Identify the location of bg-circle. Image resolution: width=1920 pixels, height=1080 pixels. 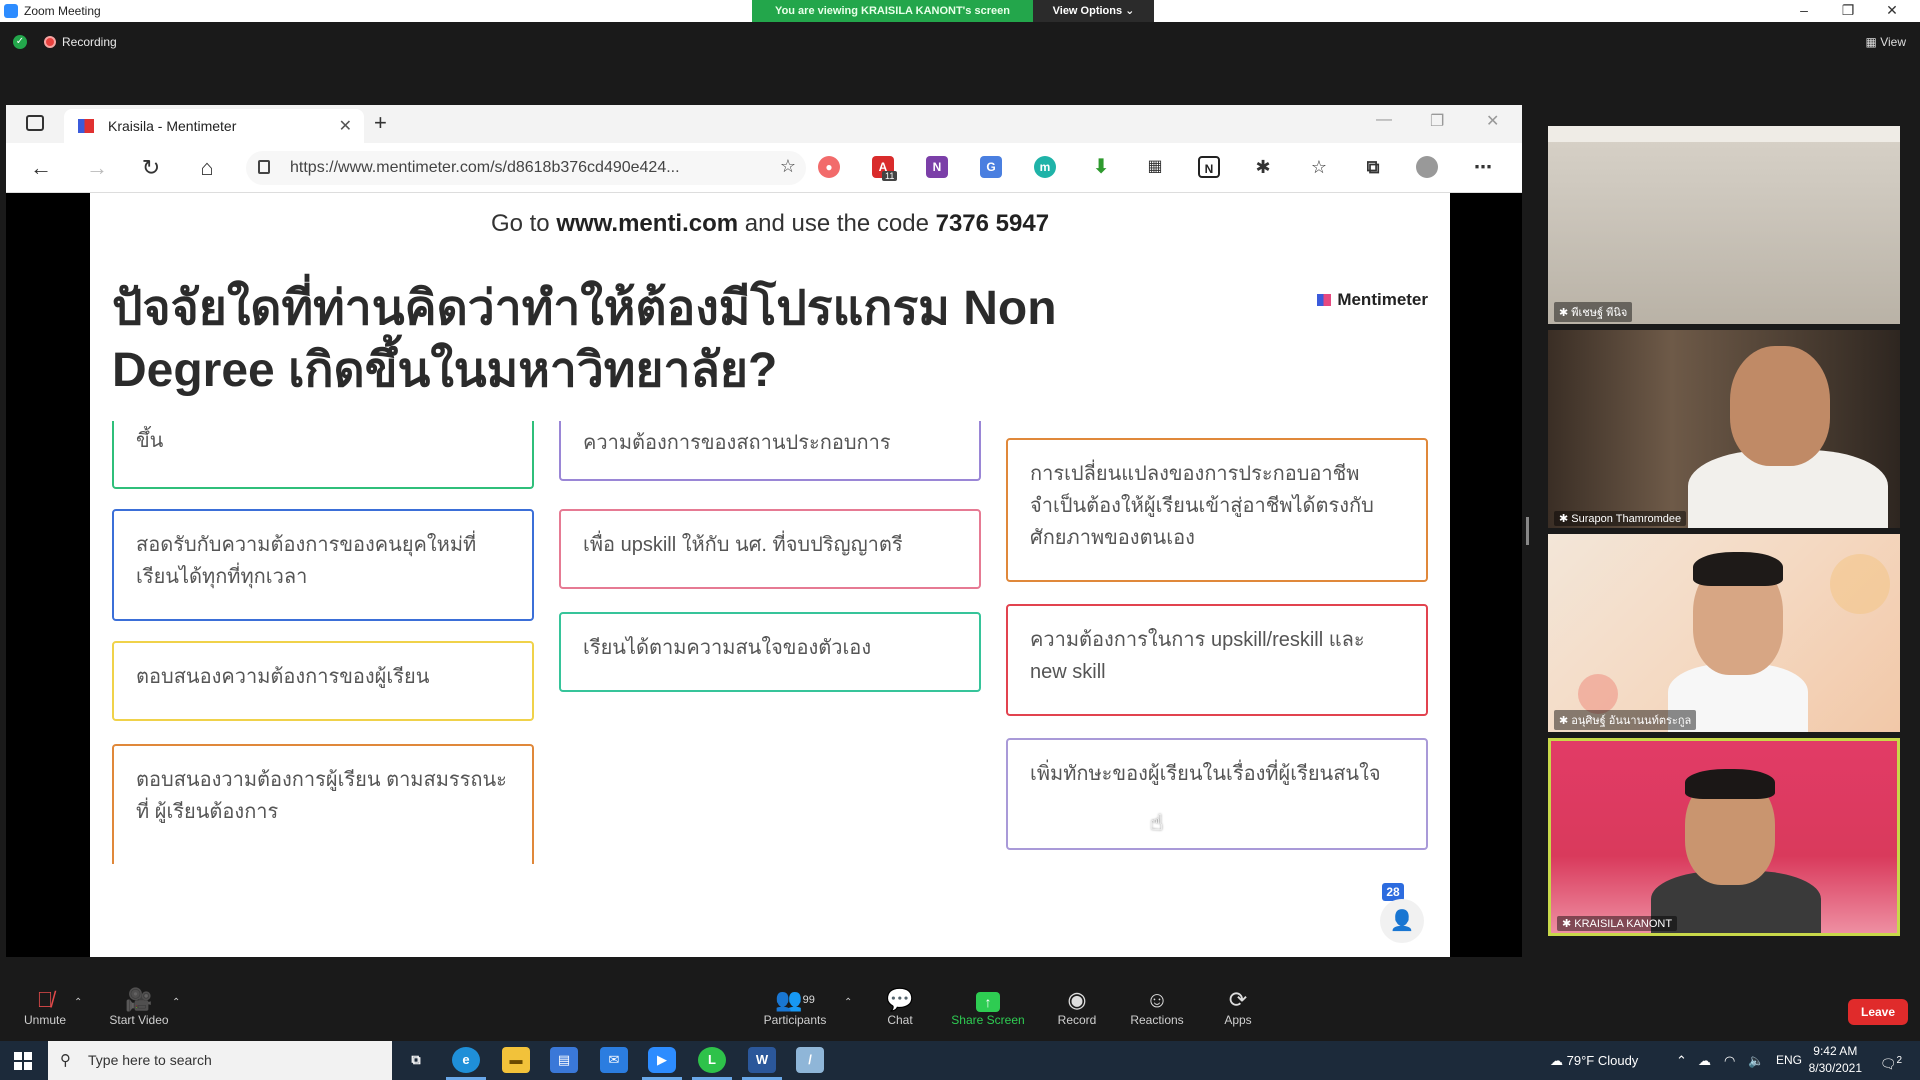
(1860, 584).